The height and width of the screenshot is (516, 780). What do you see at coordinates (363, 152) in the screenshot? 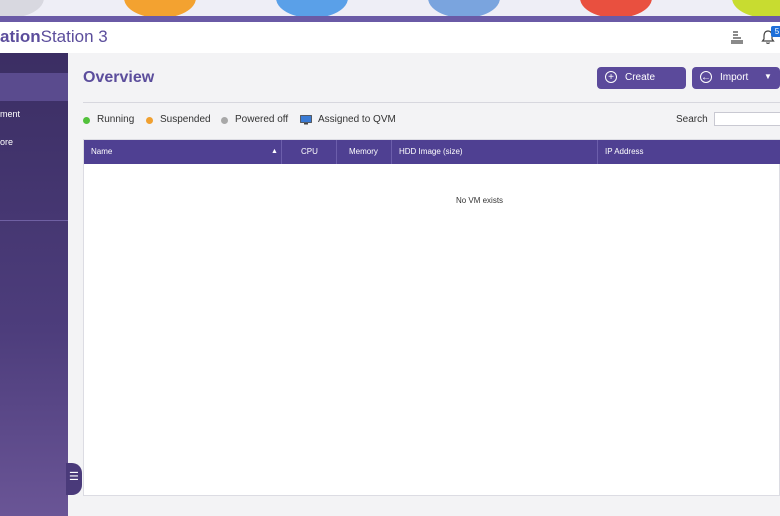
I see `column-header-memory: Memory` at bounding box center [363, 152].